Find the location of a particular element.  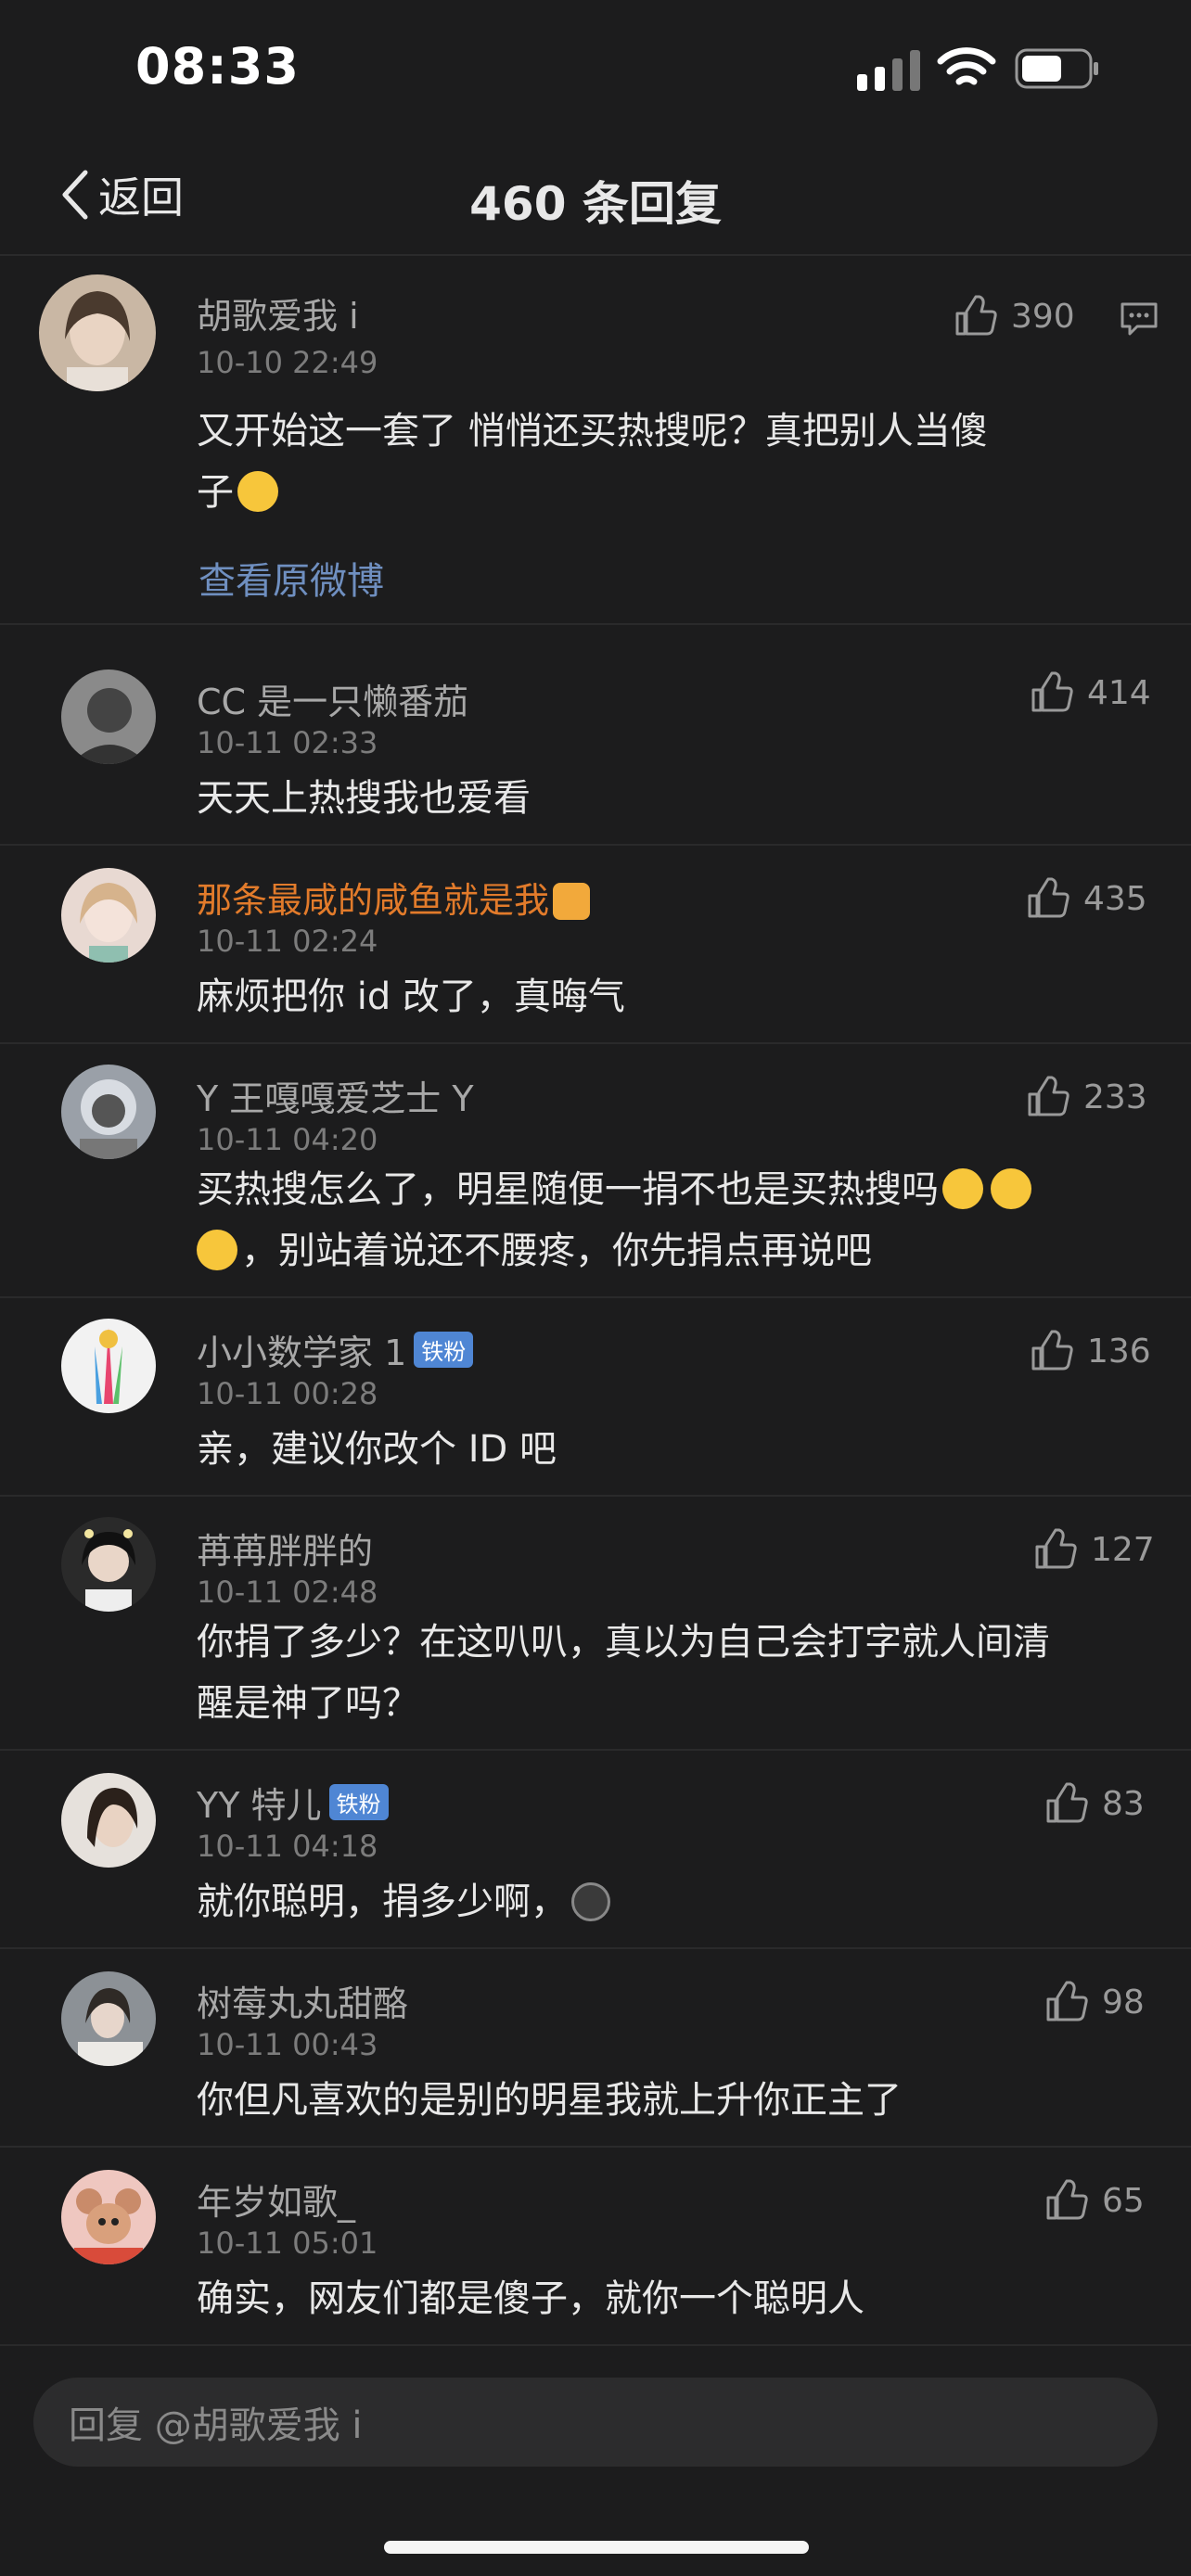

page-title: 460 条回复 is located at coordinates (595, 204).